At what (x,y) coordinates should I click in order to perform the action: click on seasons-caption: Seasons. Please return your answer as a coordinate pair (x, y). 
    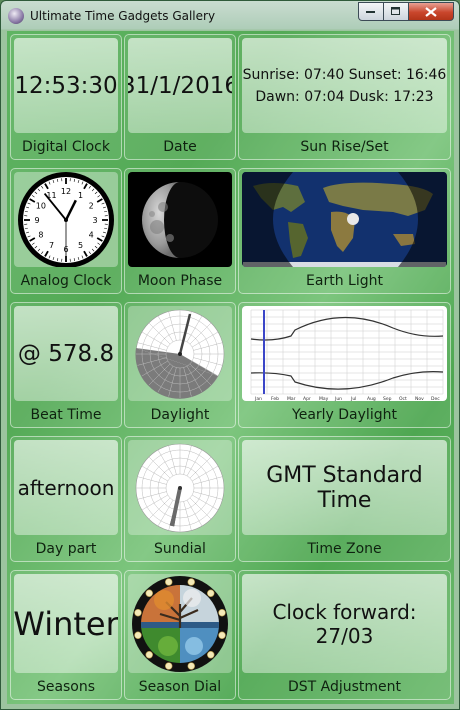
    Looking at the image, I should click on (66, 687).